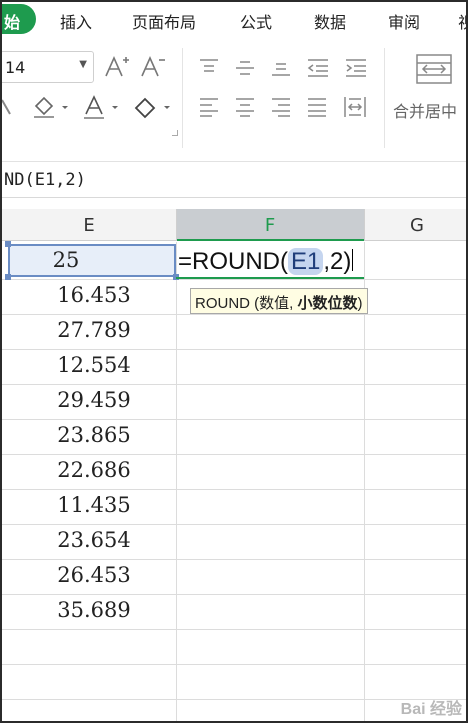 The height and width of the screenshot is (723, 468). I want to click on editing-cell-f1: =ROUND(E1,2), so click(270, 261).